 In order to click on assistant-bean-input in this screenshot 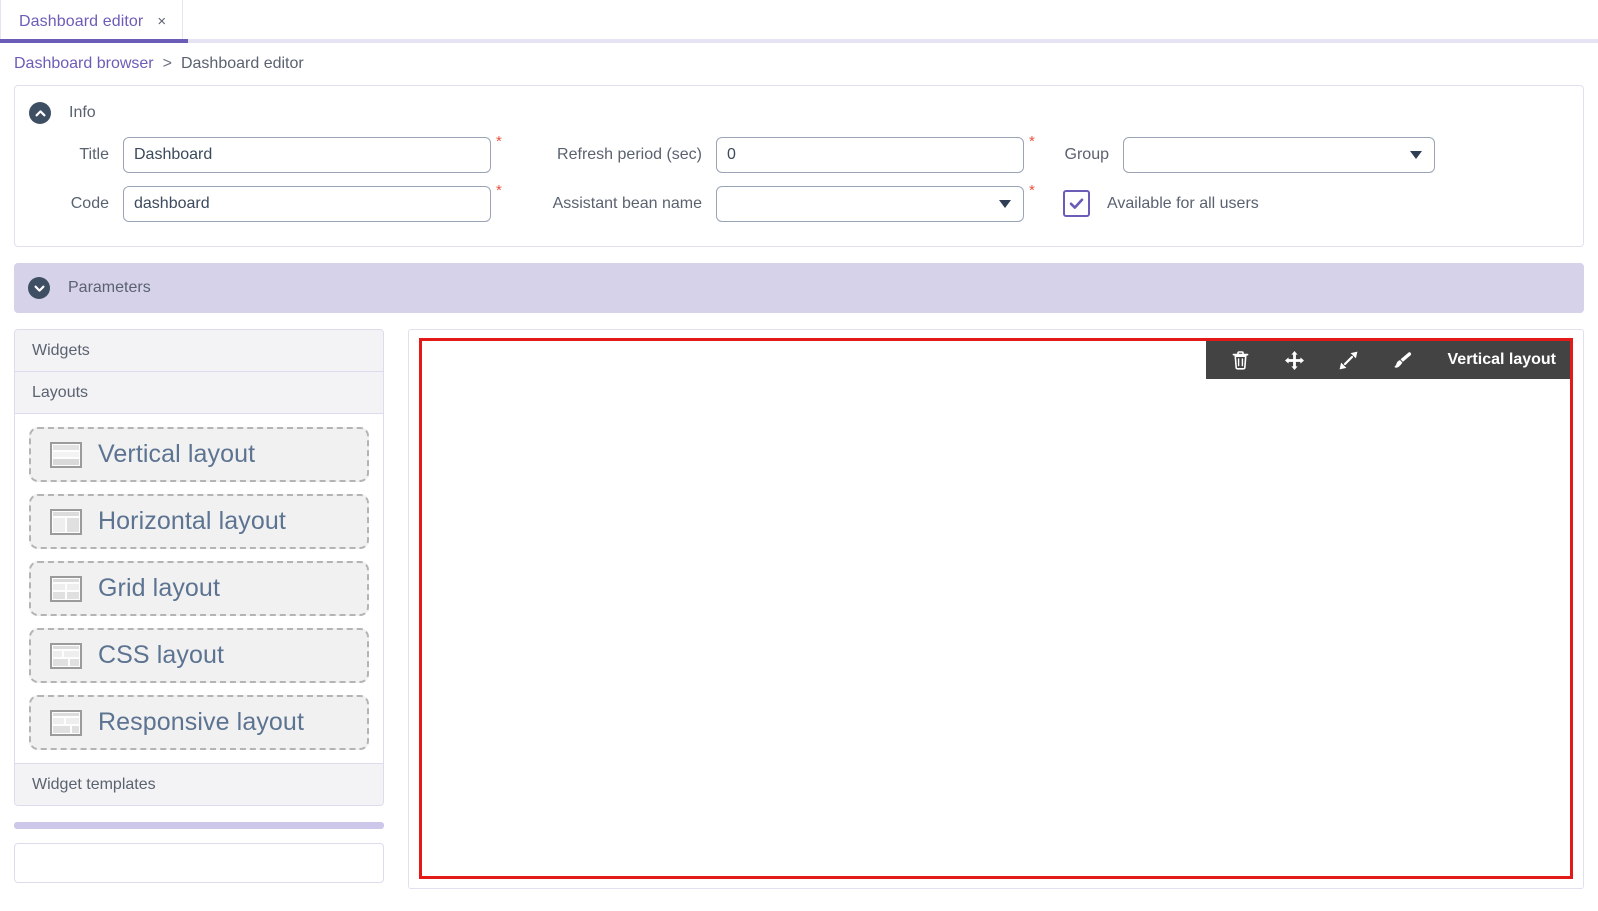, I will do `click(870, 203)`.